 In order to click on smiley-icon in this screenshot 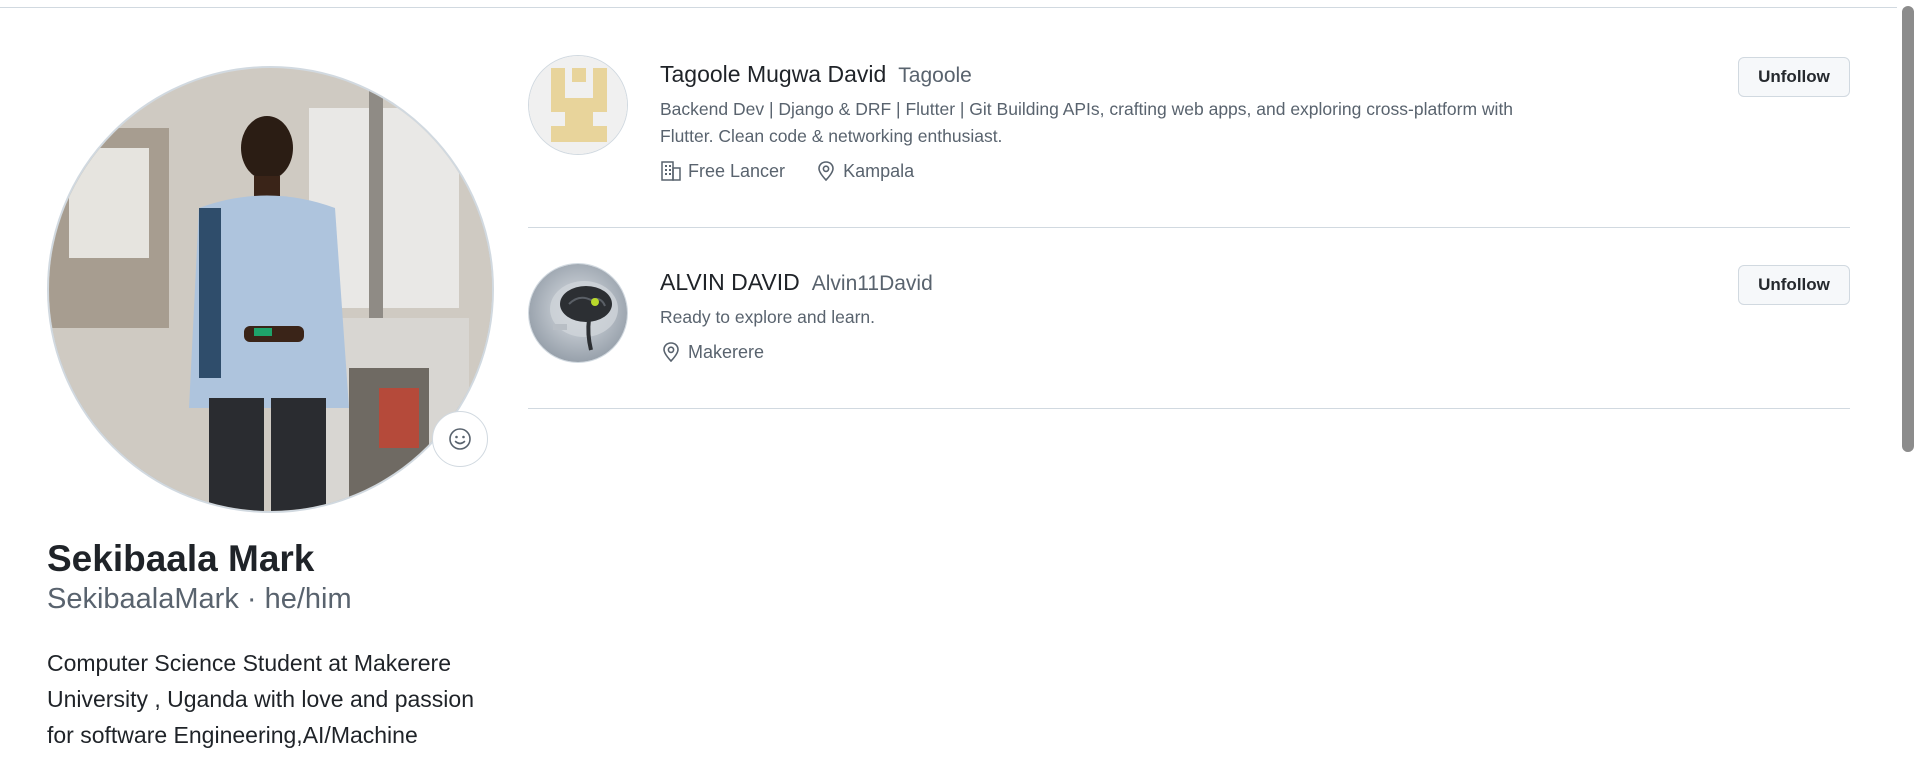, I will do `click(460, 439)`.